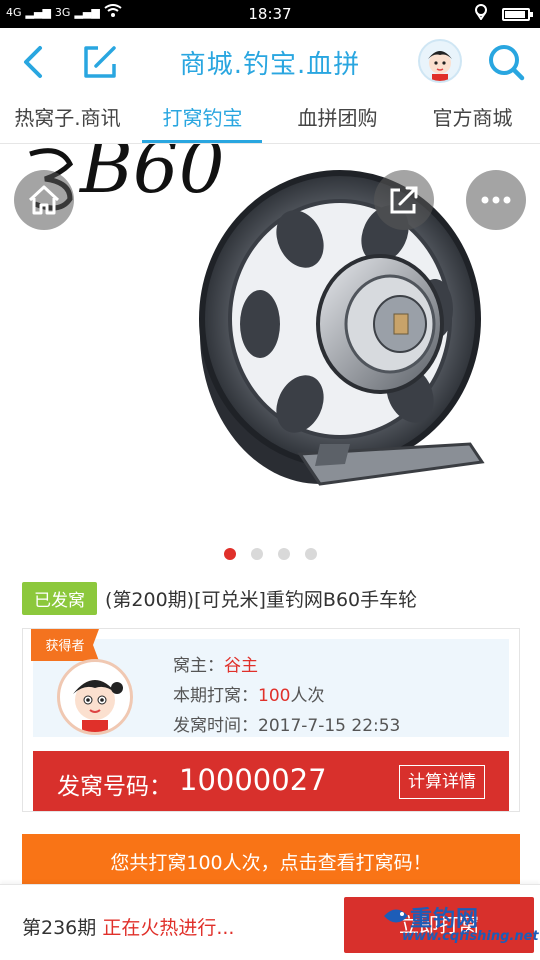 The width and height of the screenshot is (540, 960). I want to click on home-button, so click(44, 200).